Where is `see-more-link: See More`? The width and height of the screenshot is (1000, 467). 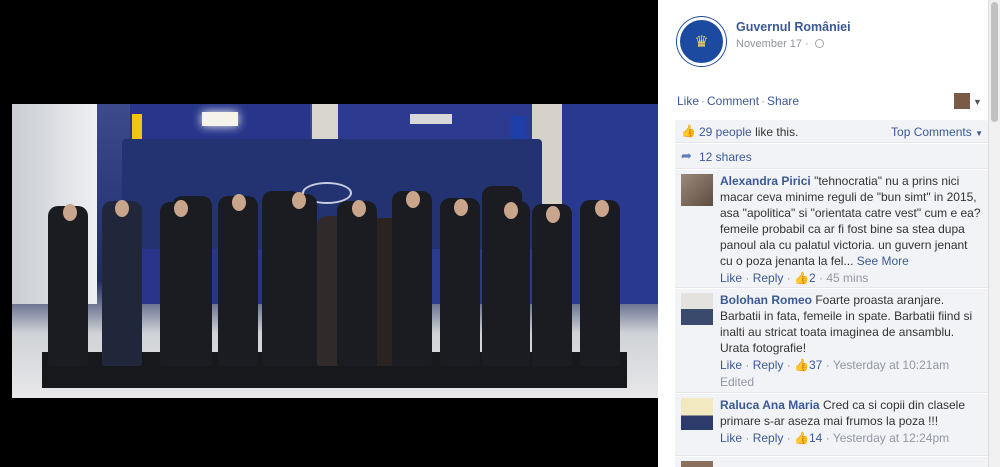
see-more-link: See More is located at coordinates (883, 261).